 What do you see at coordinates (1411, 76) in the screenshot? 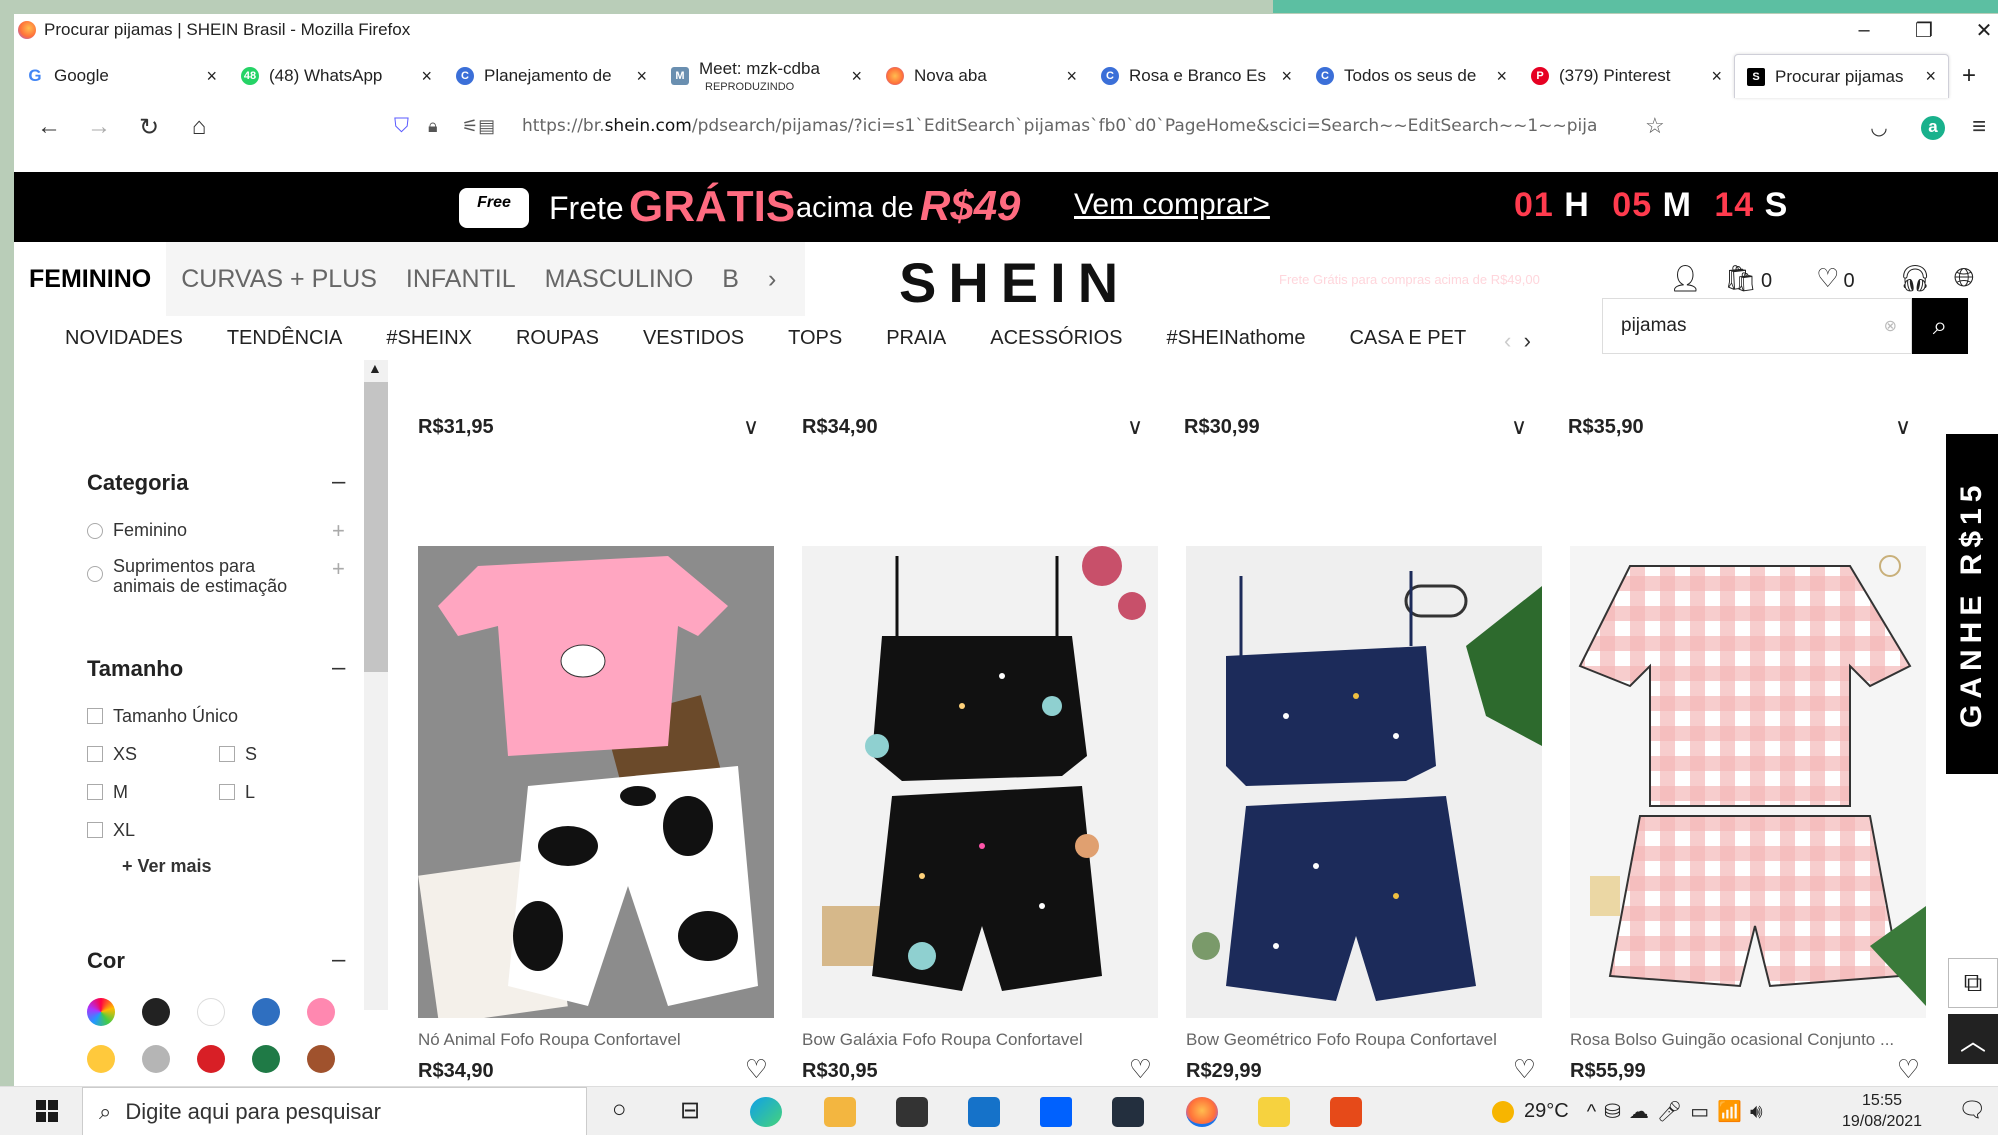
I see `tab-todos: C Todos os seus de ×` at bounding box center [1411, 76].